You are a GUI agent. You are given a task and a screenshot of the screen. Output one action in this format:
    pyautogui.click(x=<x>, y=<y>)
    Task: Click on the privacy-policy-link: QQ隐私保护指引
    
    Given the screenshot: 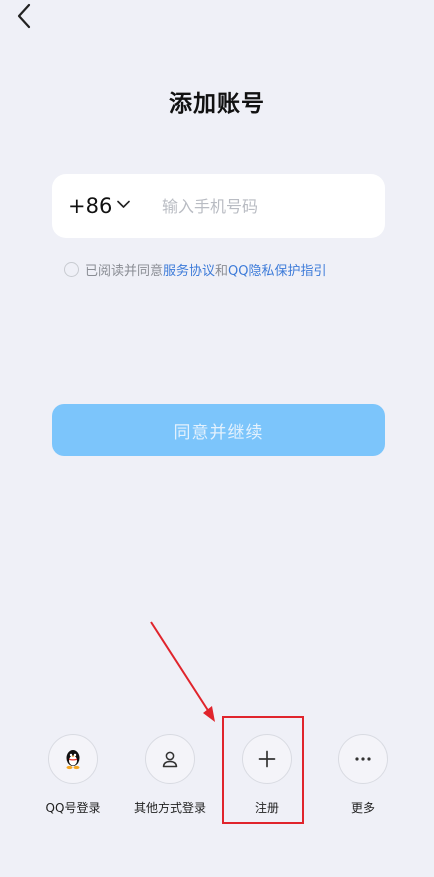 What is the action you would take?
    pyautogui.click(x=277, y=269)
    